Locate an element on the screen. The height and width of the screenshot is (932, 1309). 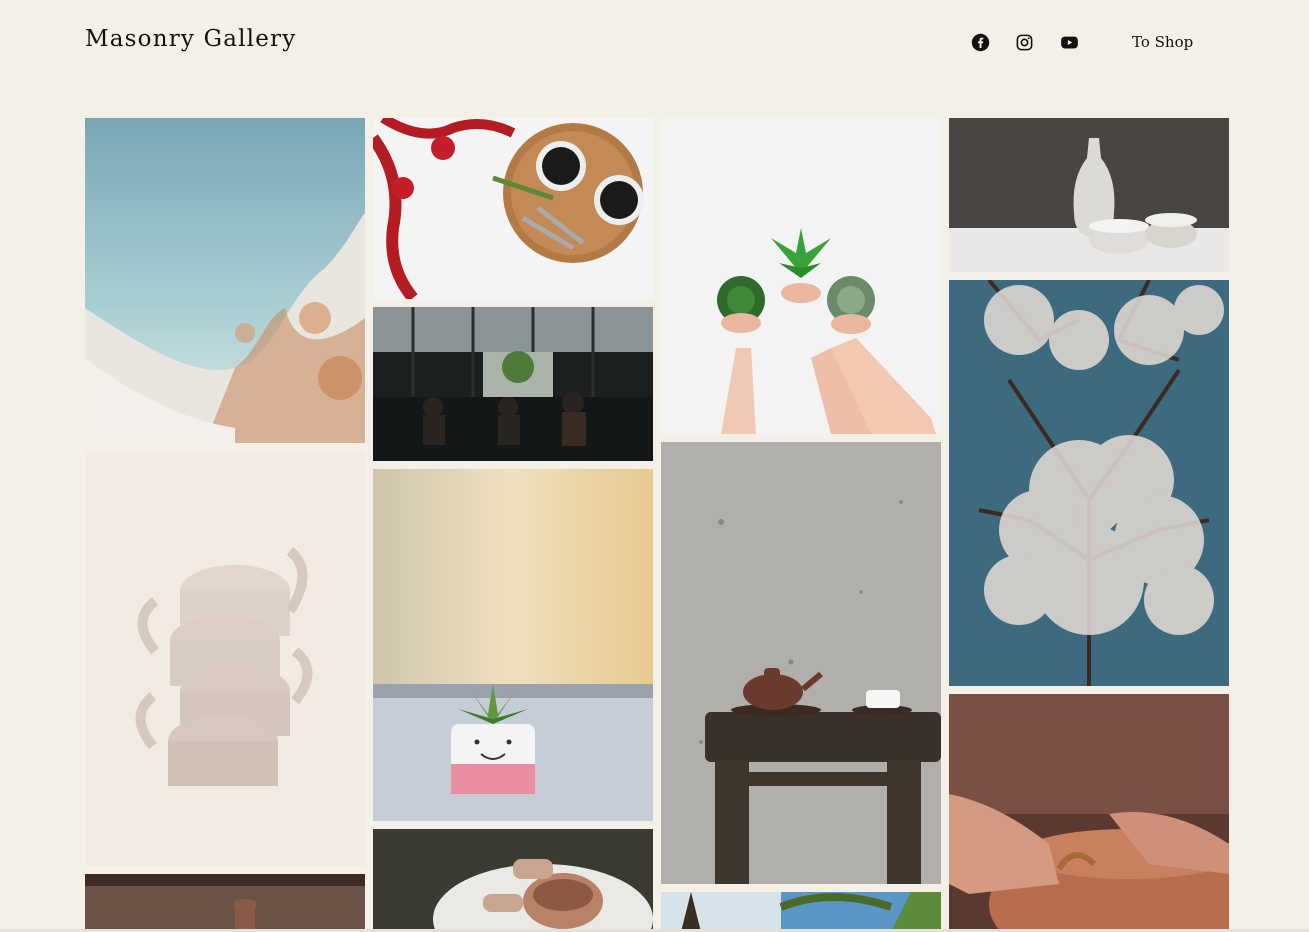
to-shop-link: To Shop is located at coordinates (1162, 42).